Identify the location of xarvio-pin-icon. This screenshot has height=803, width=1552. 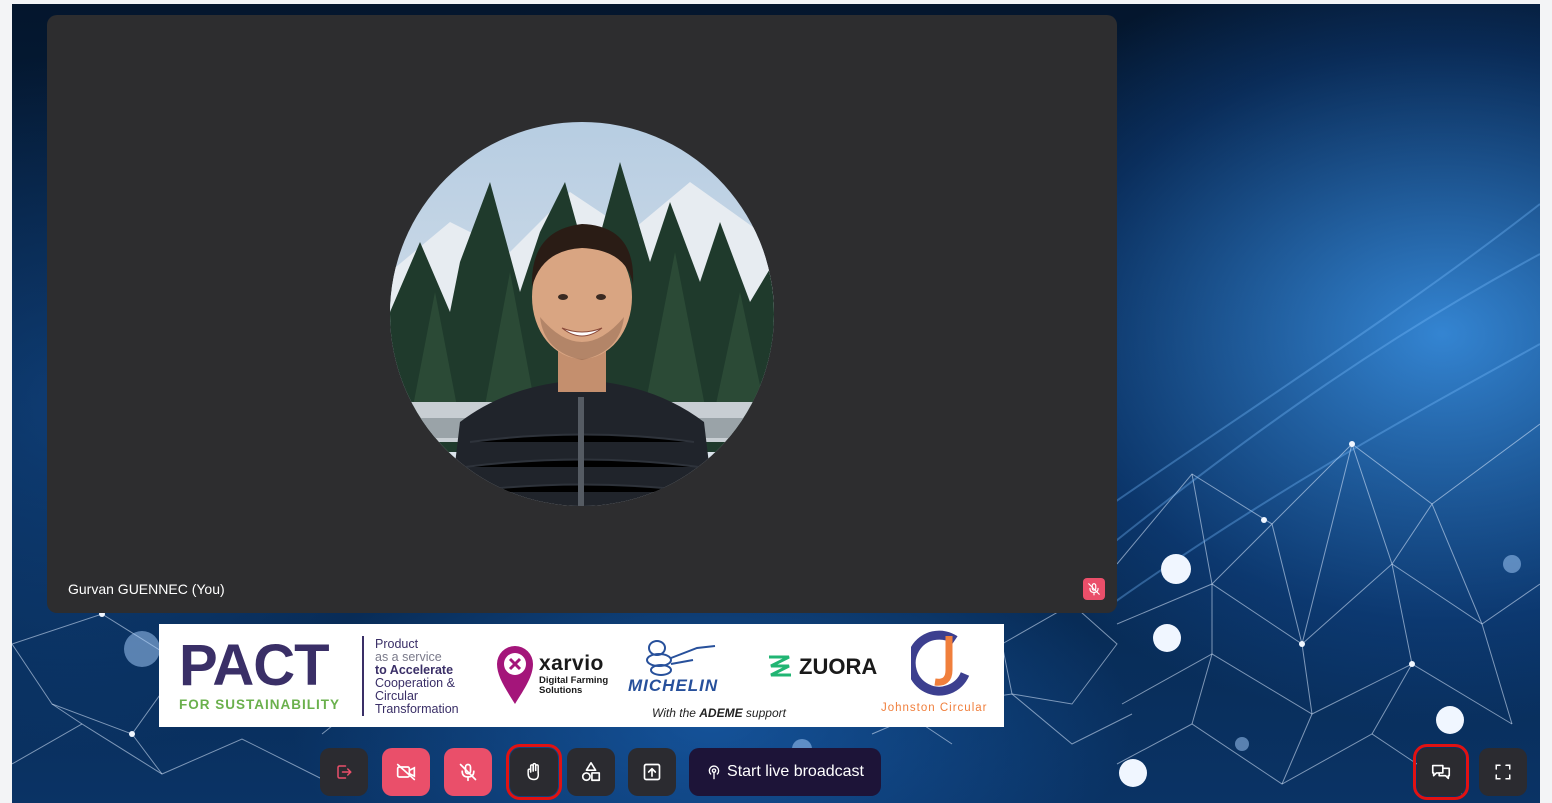
(515, 675).